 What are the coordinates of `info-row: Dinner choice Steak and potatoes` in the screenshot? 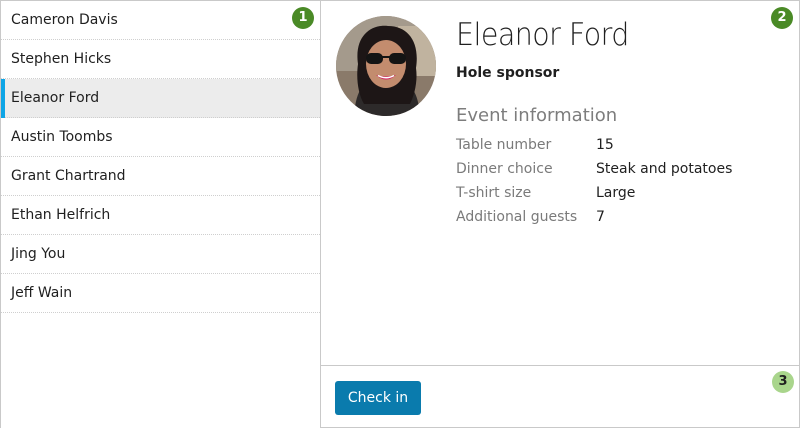 It's located at (594, 173).